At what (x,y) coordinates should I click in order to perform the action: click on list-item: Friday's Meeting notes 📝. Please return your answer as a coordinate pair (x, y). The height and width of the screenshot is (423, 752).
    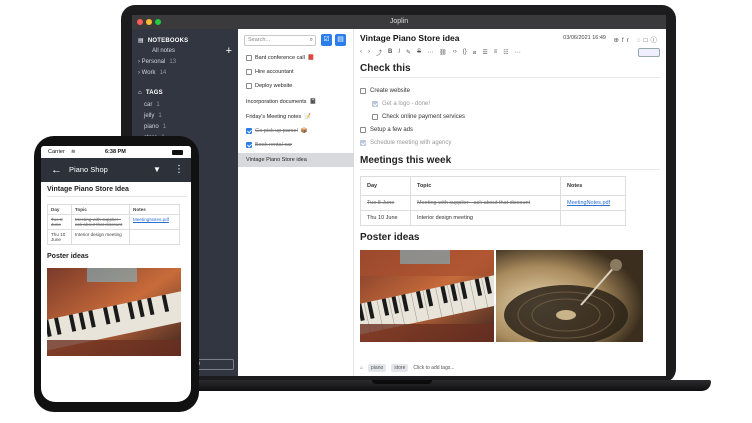
    Looking at the image, I should click on (296, 117).